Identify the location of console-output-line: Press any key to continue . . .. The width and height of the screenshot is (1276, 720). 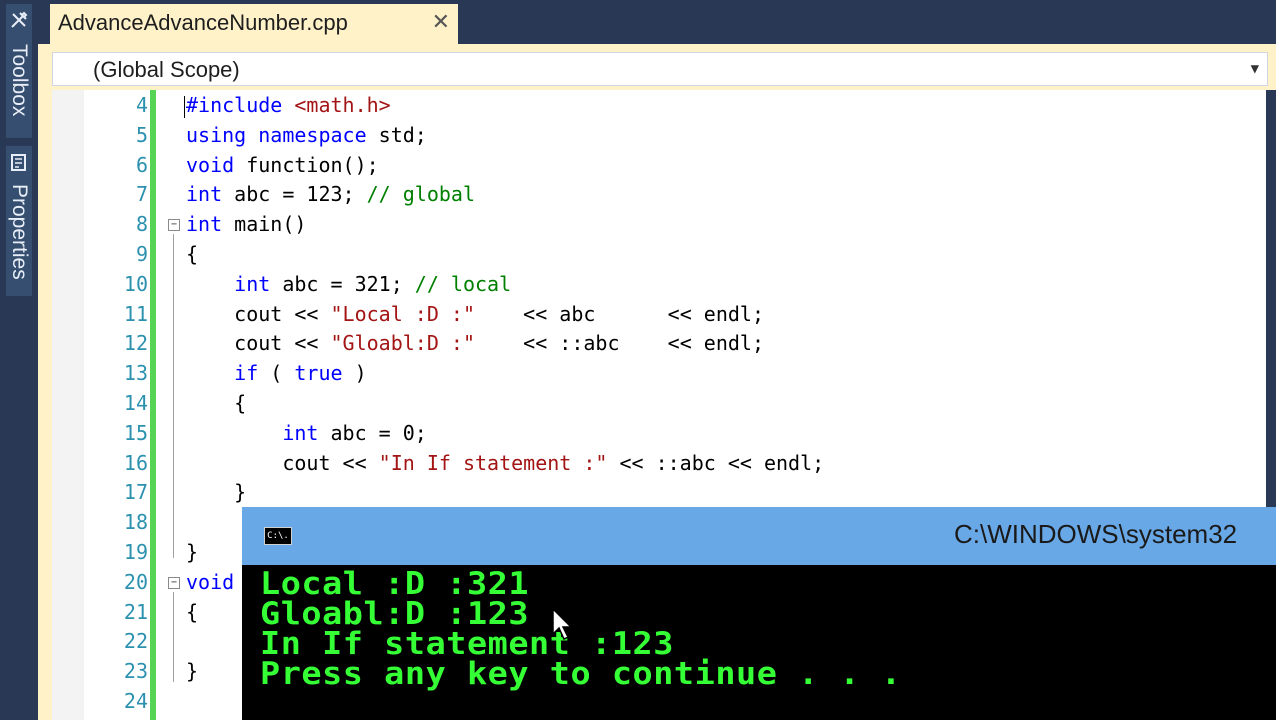
(581, 674).